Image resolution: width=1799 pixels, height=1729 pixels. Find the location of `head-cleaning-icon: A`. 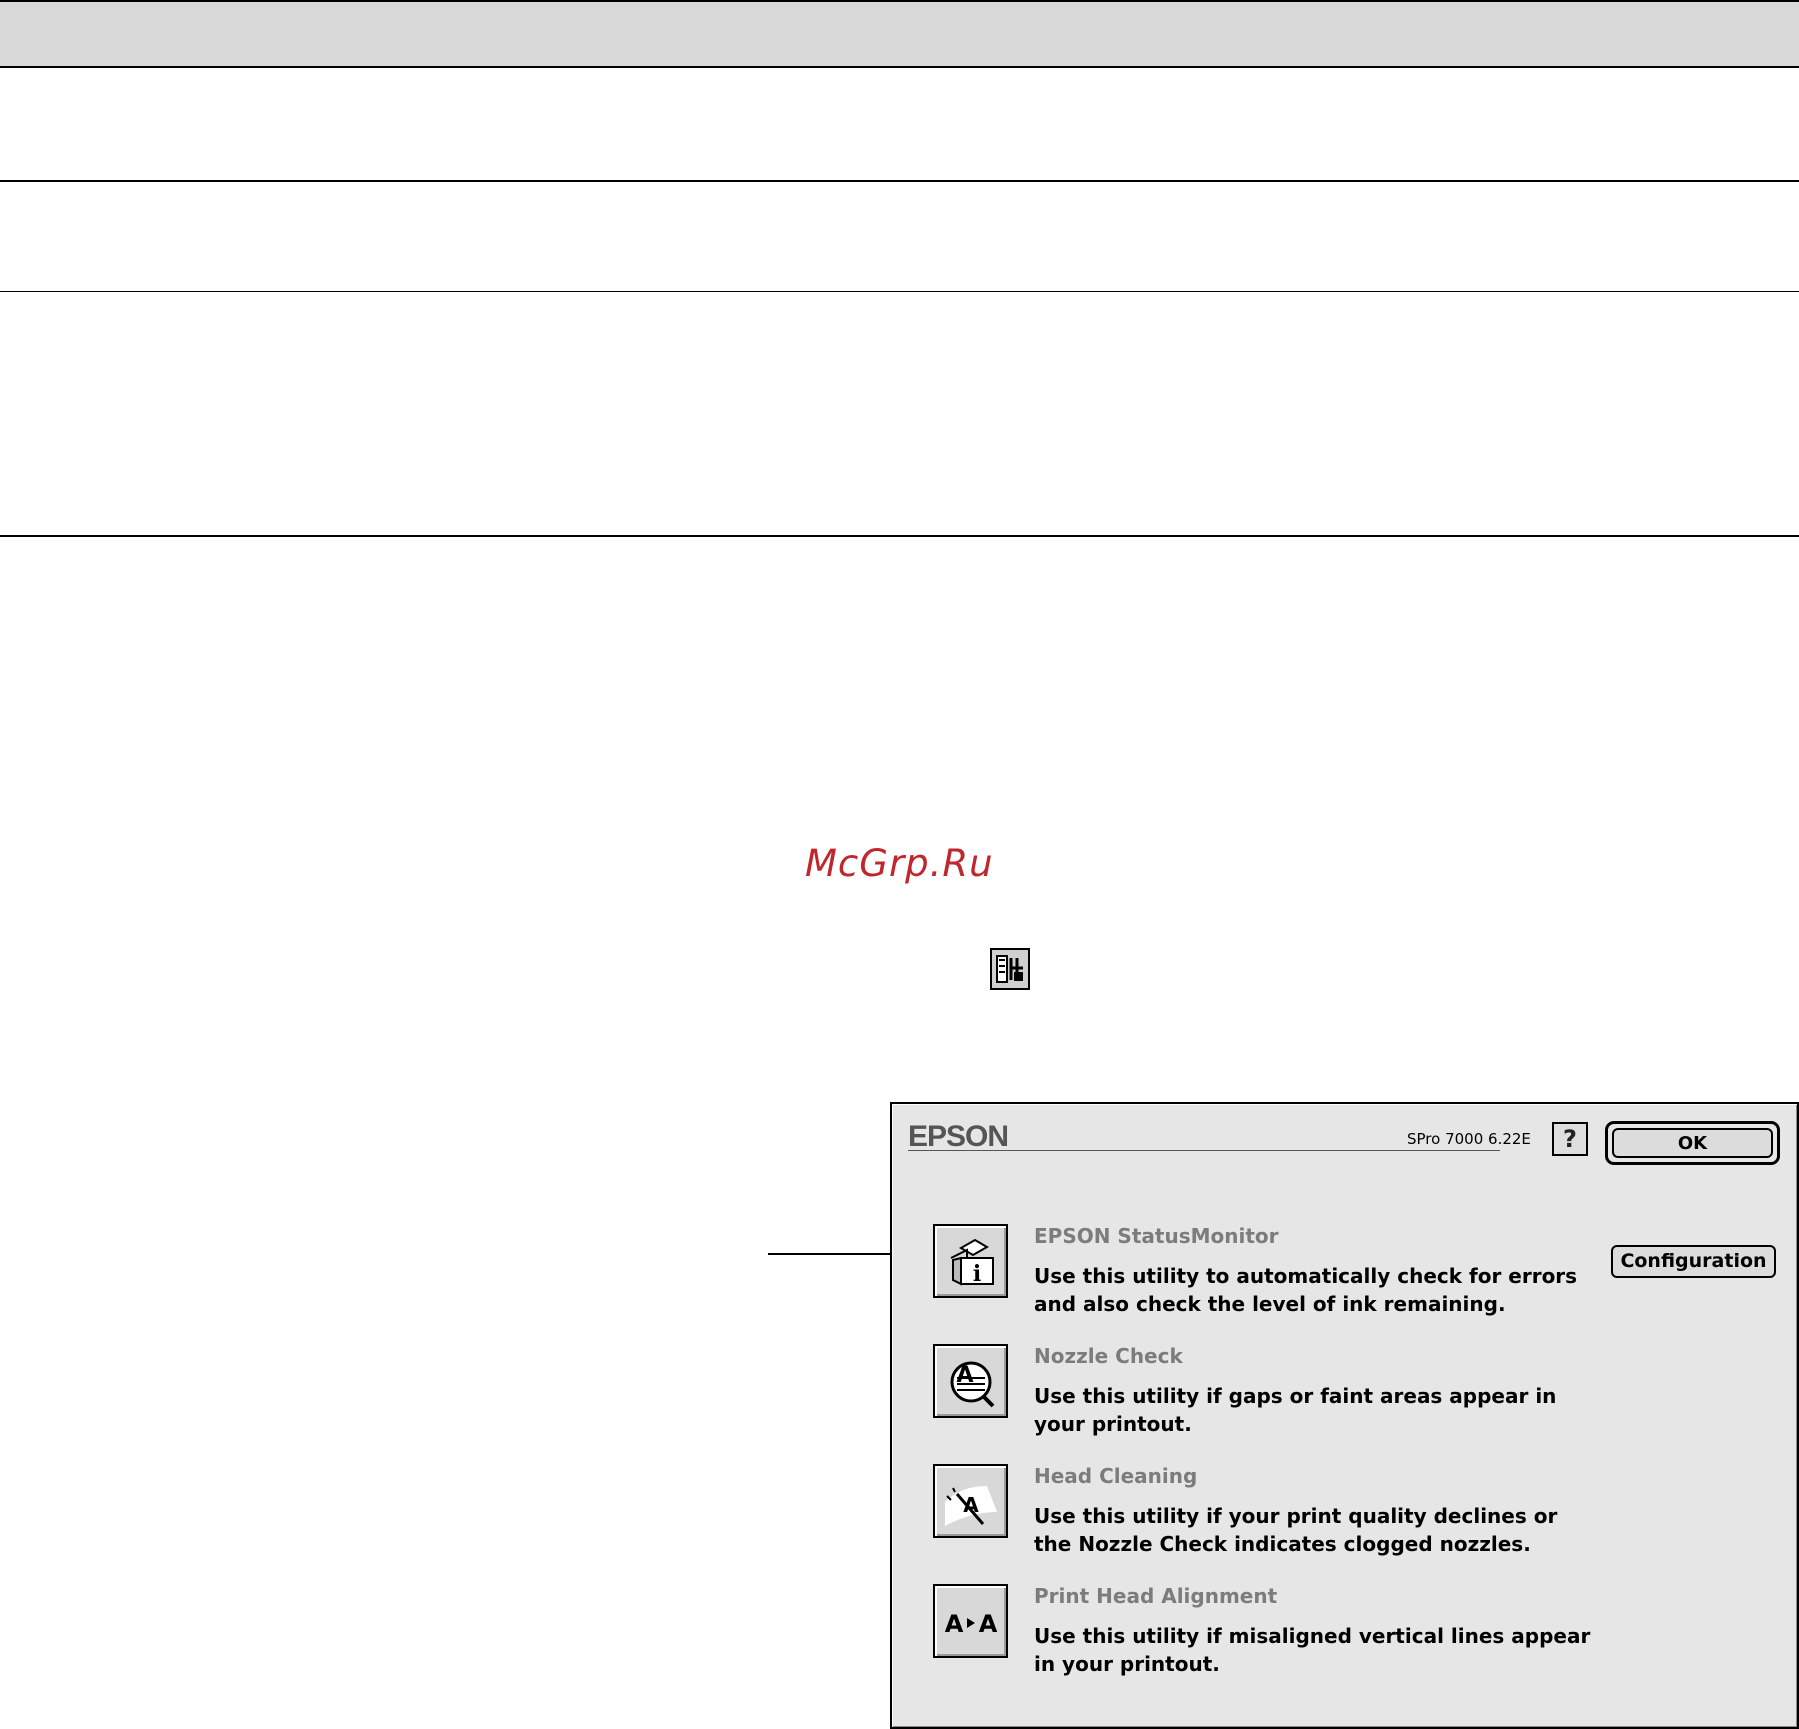

head-cleaning-icon: A is located at coordinates (971, 1506).